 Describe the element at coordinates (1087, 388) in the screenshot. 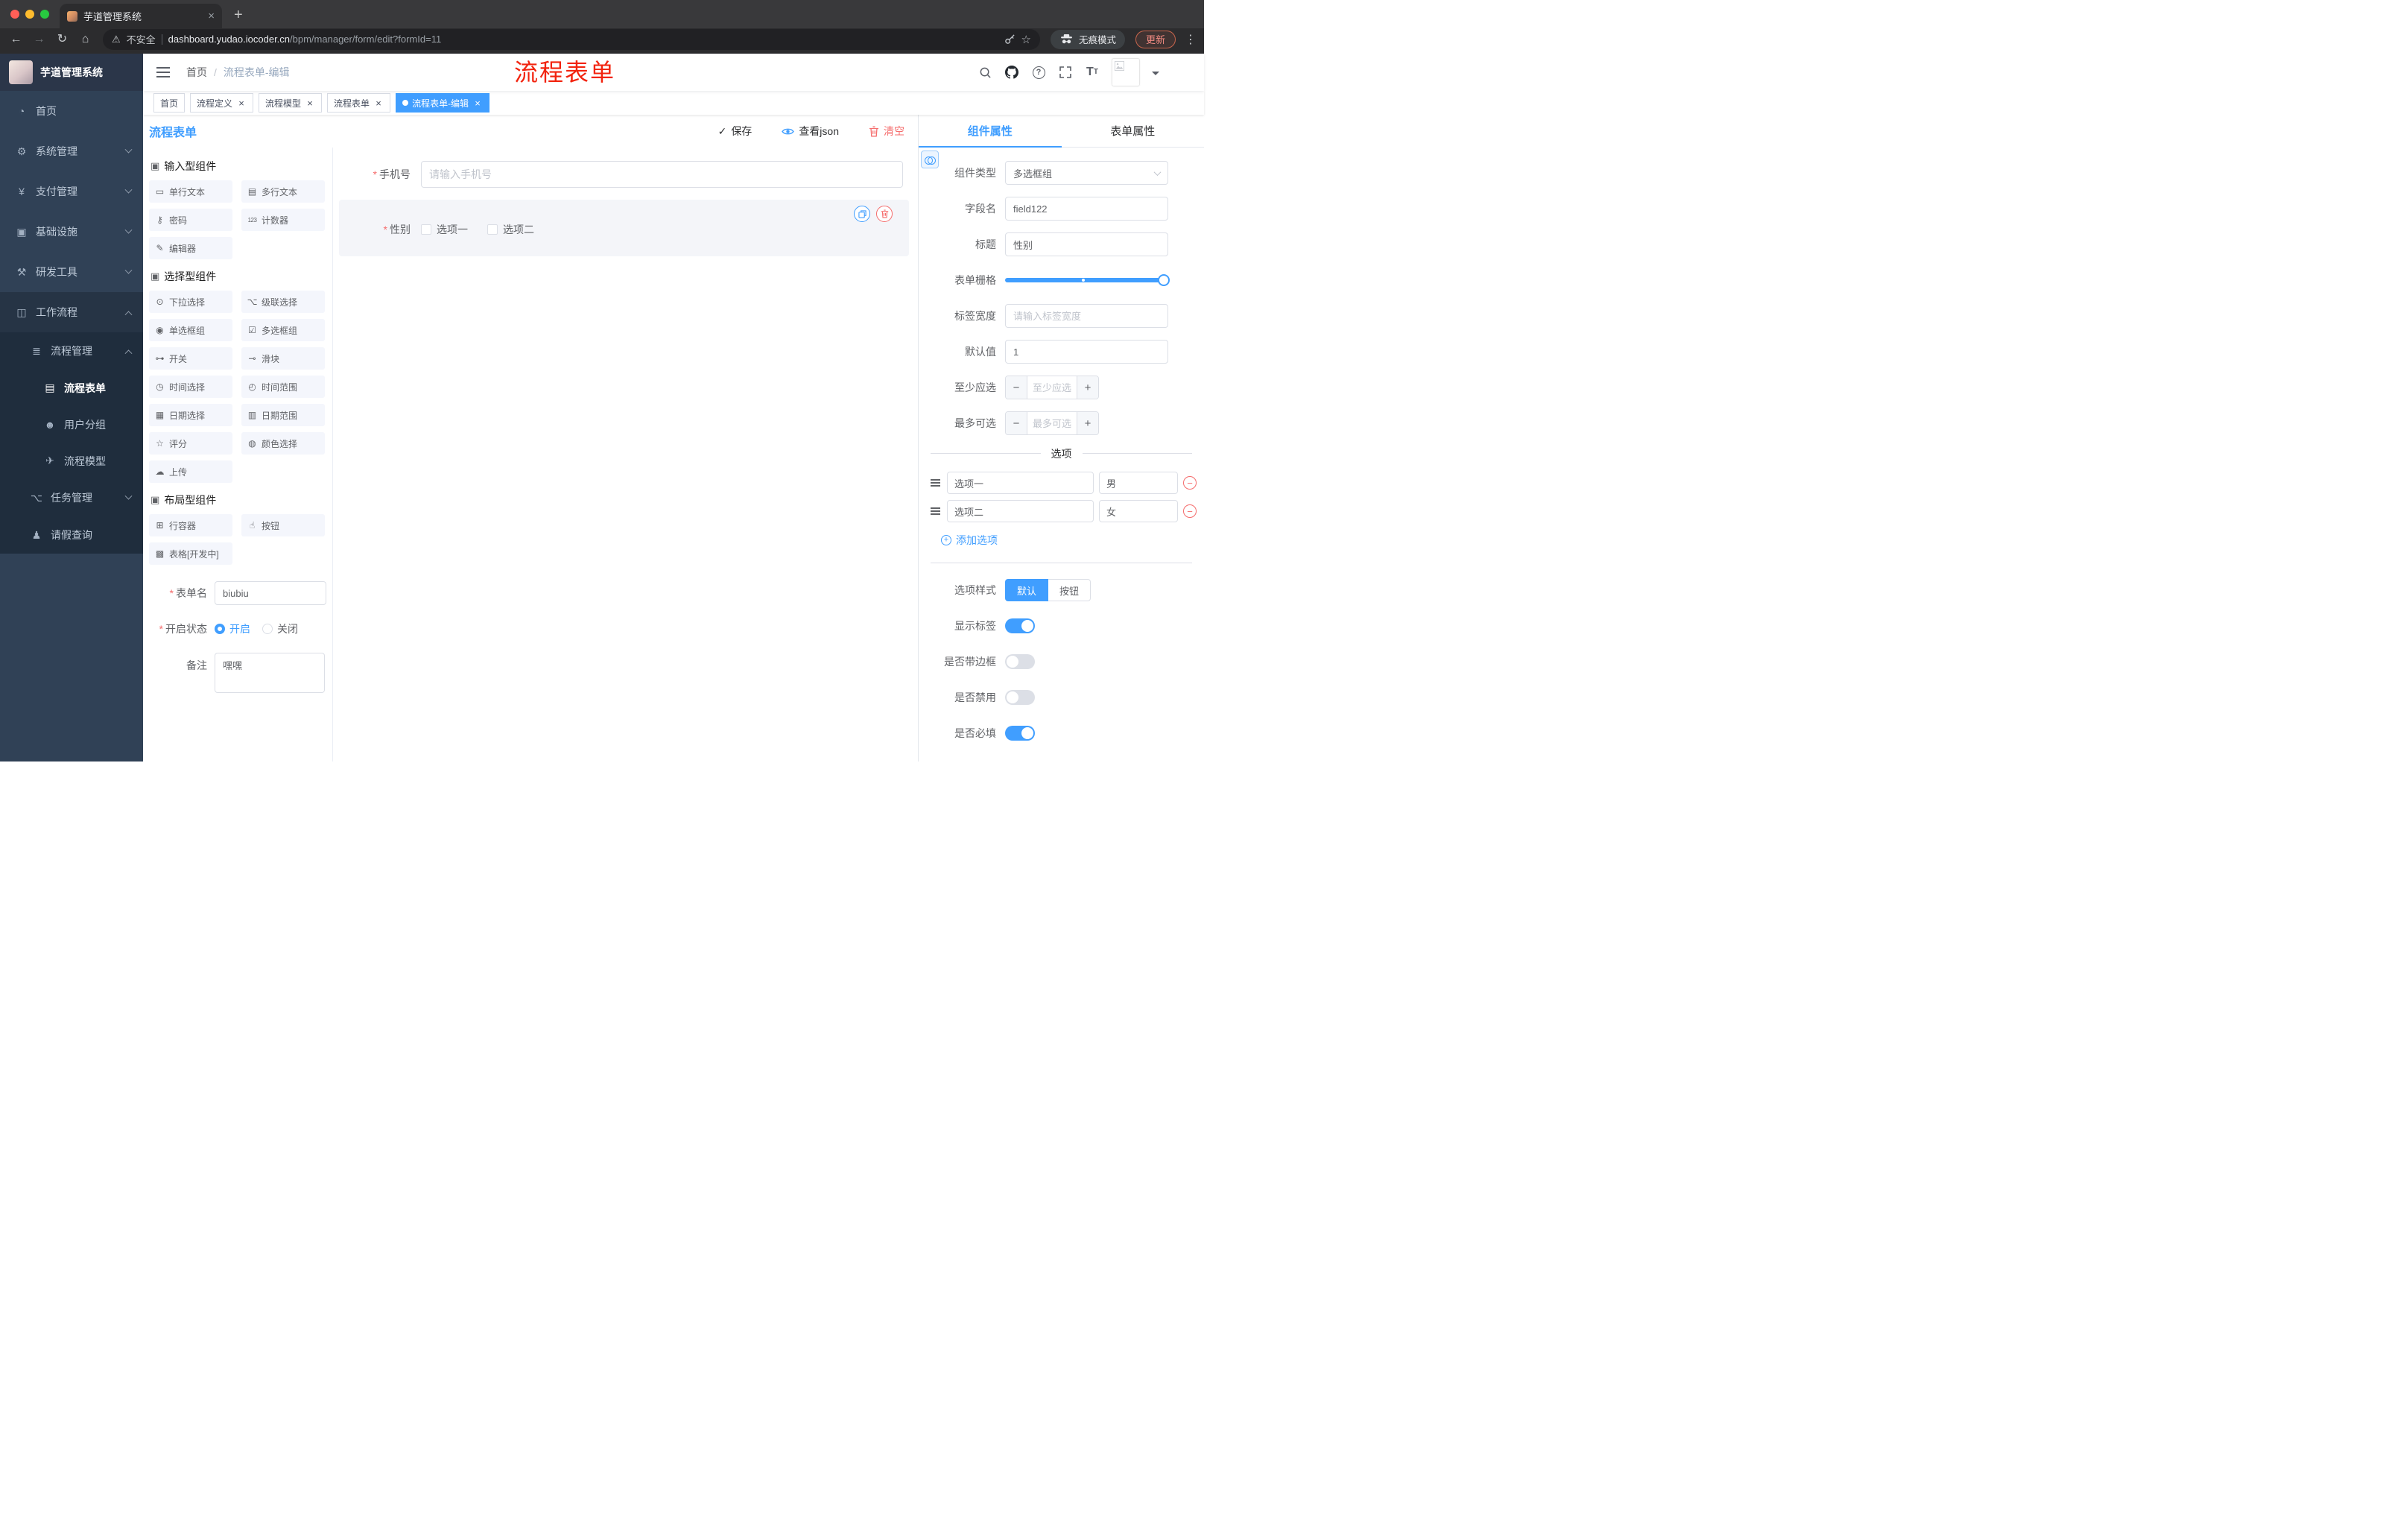

I see `increase-button: +` at that location.